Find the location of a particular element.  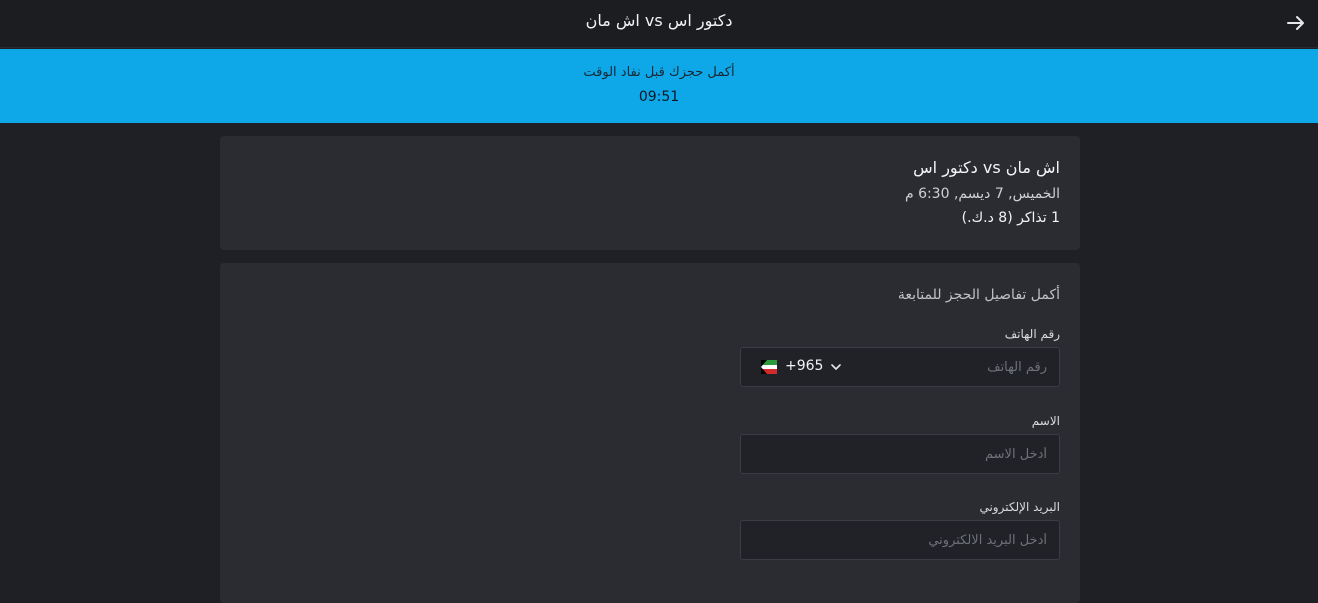

page-title: اش مان vs دكتور اس is located at coordinates (659, 20).